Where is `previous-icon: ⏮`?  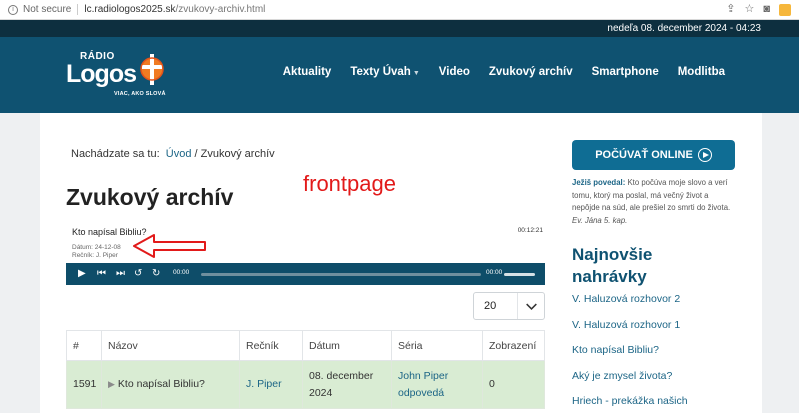 previous-icon: ⏮ is located at coordinates (101, 274).